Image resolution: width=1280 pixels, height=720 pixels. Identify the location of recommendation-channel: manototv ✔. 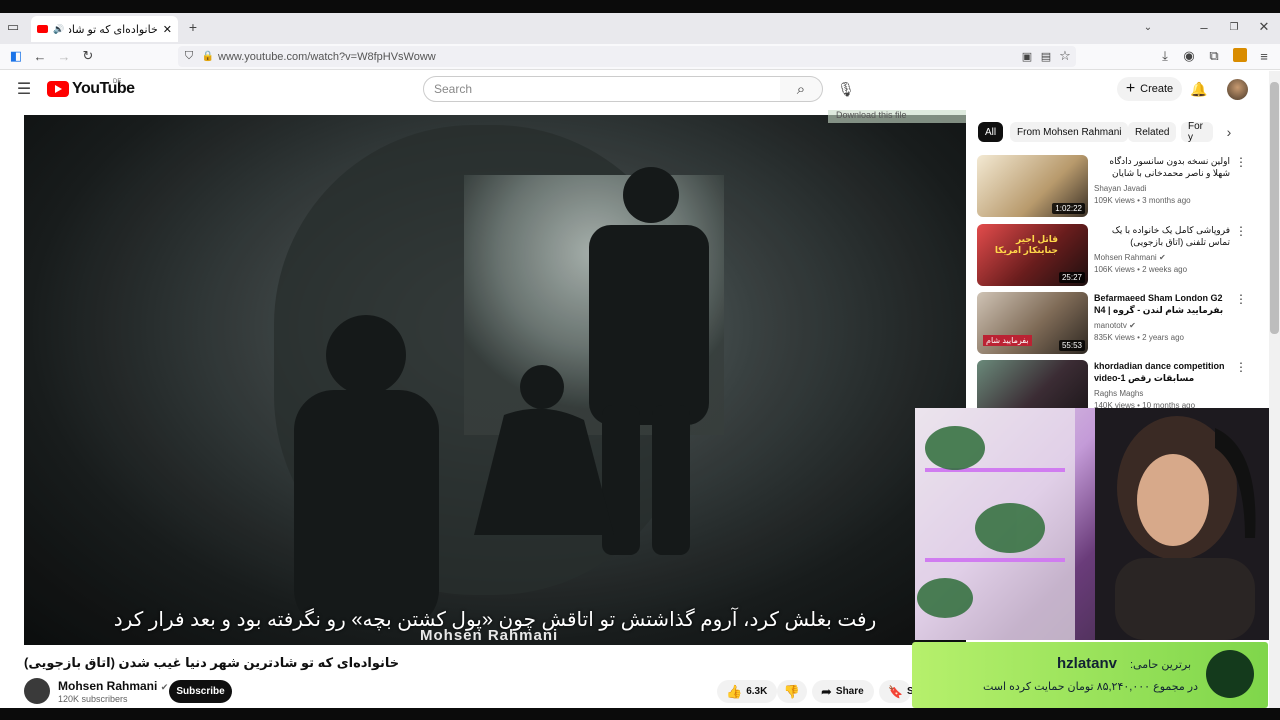
(1115, 325).